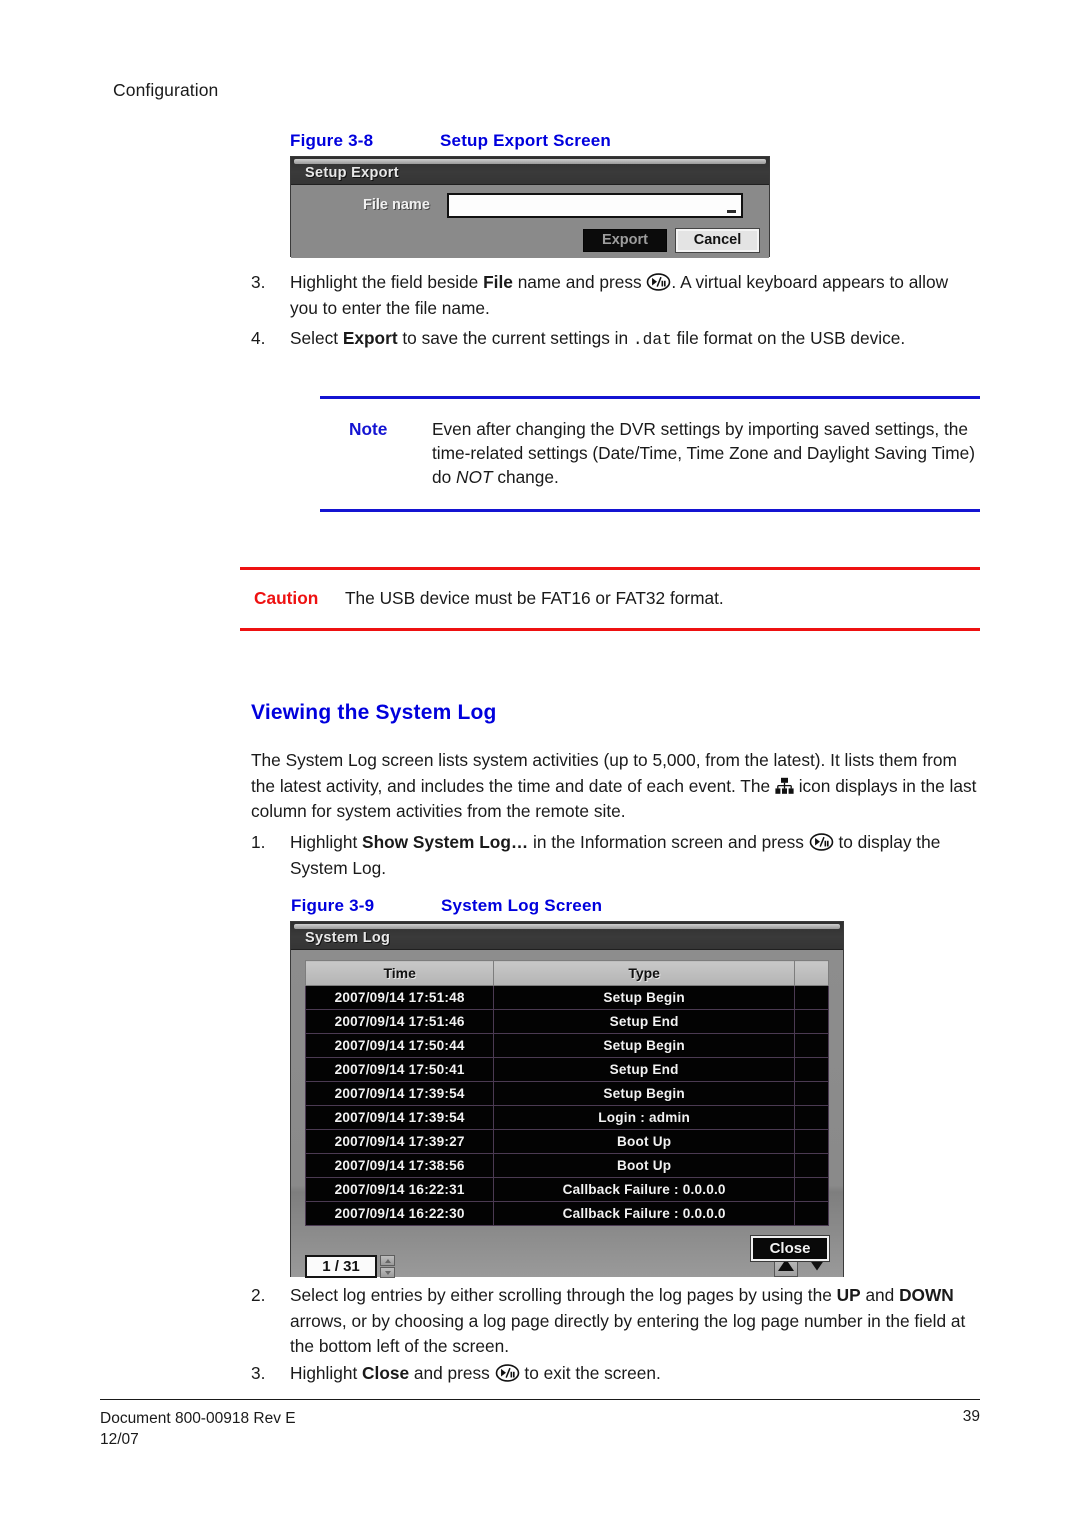 The width and height of the screenshot is (1080, 1526). Describe the element at coordinates (644, 1117) in the screenshot. I see `log-type-cell: Login : admin` at that location.